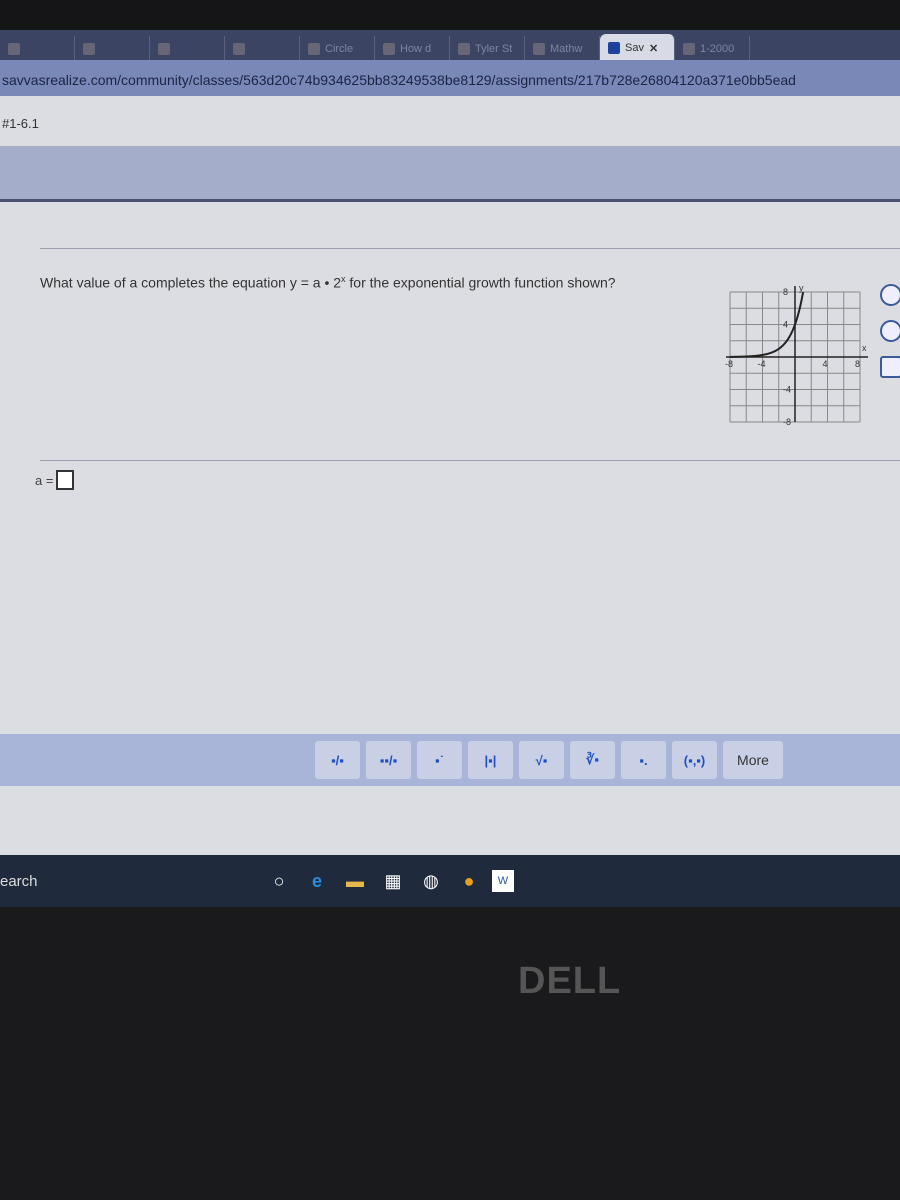 The height and width of the screenshot is (1200, 900). I want to click on tick-label: x, so click(864, 348).